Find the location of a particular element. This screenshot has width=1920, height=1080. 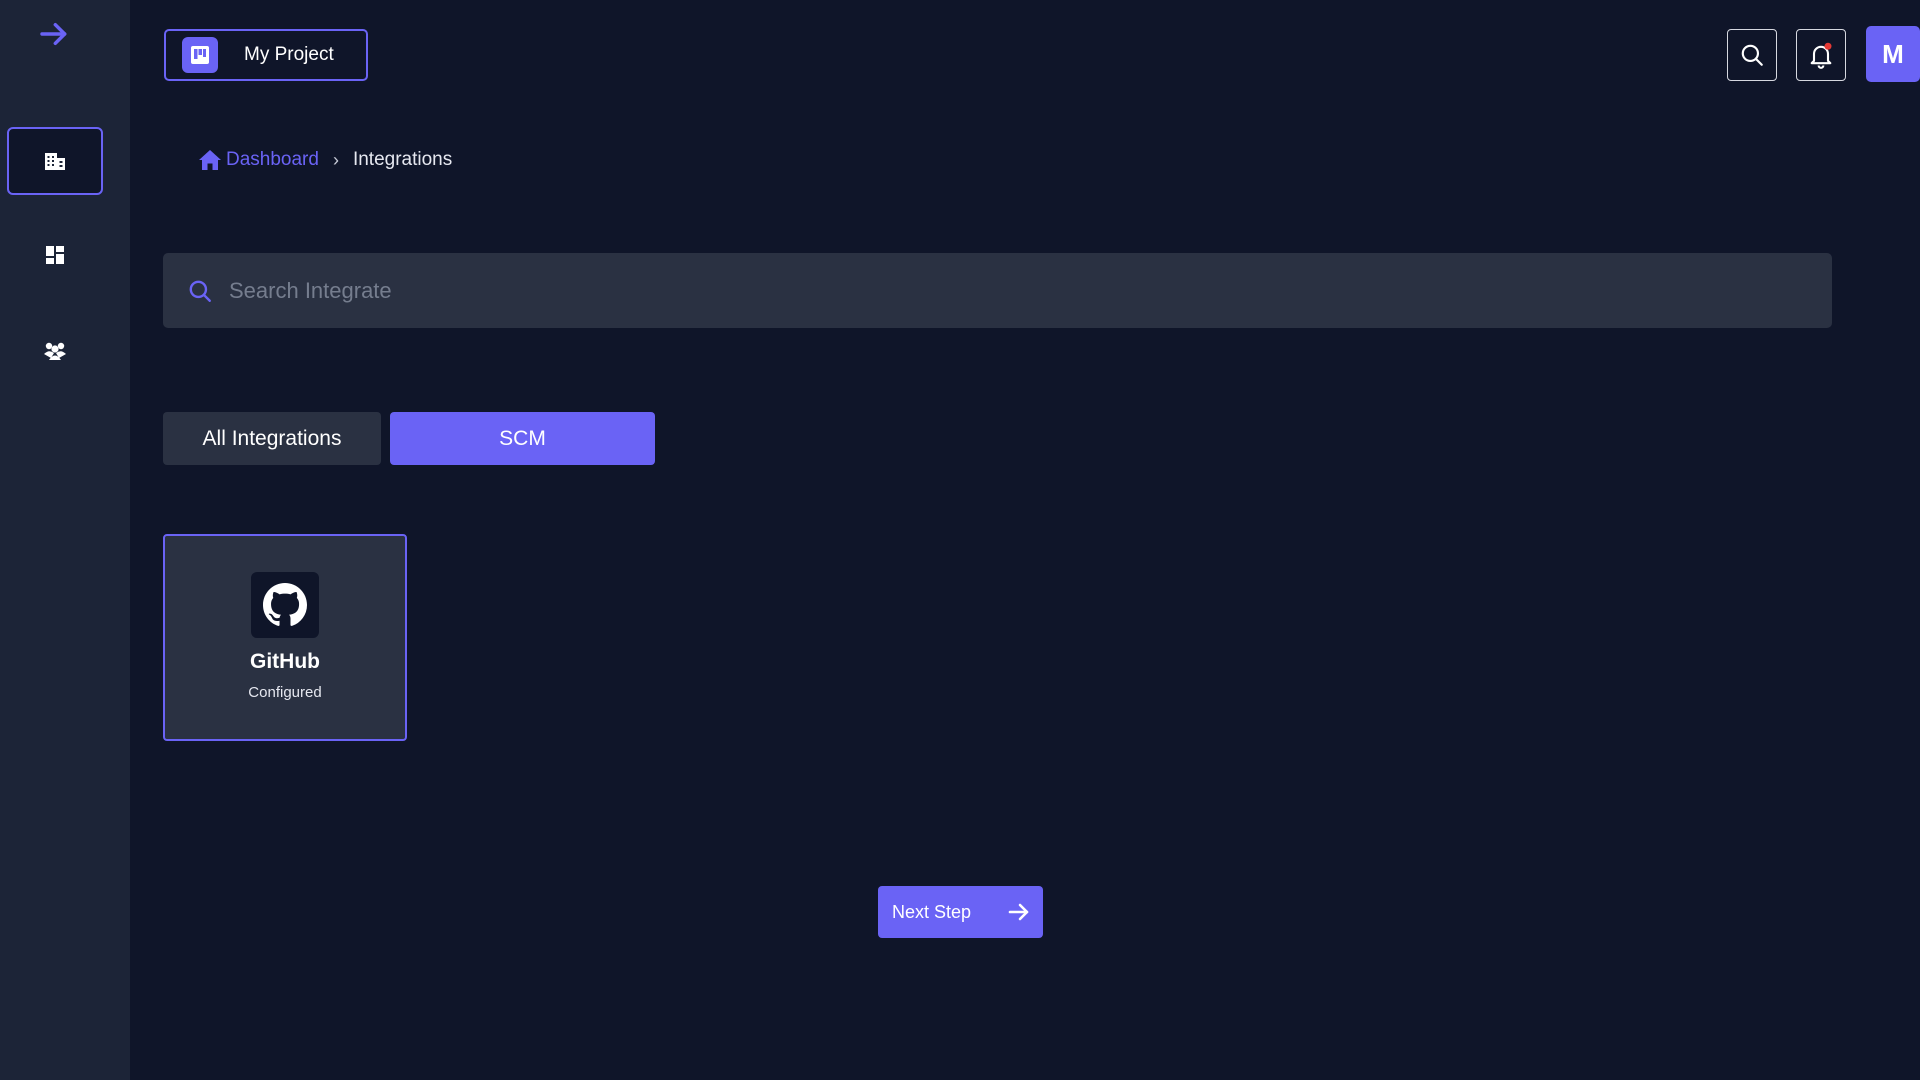

sidebar-item-dashboard is located at coordinates (55, 255).